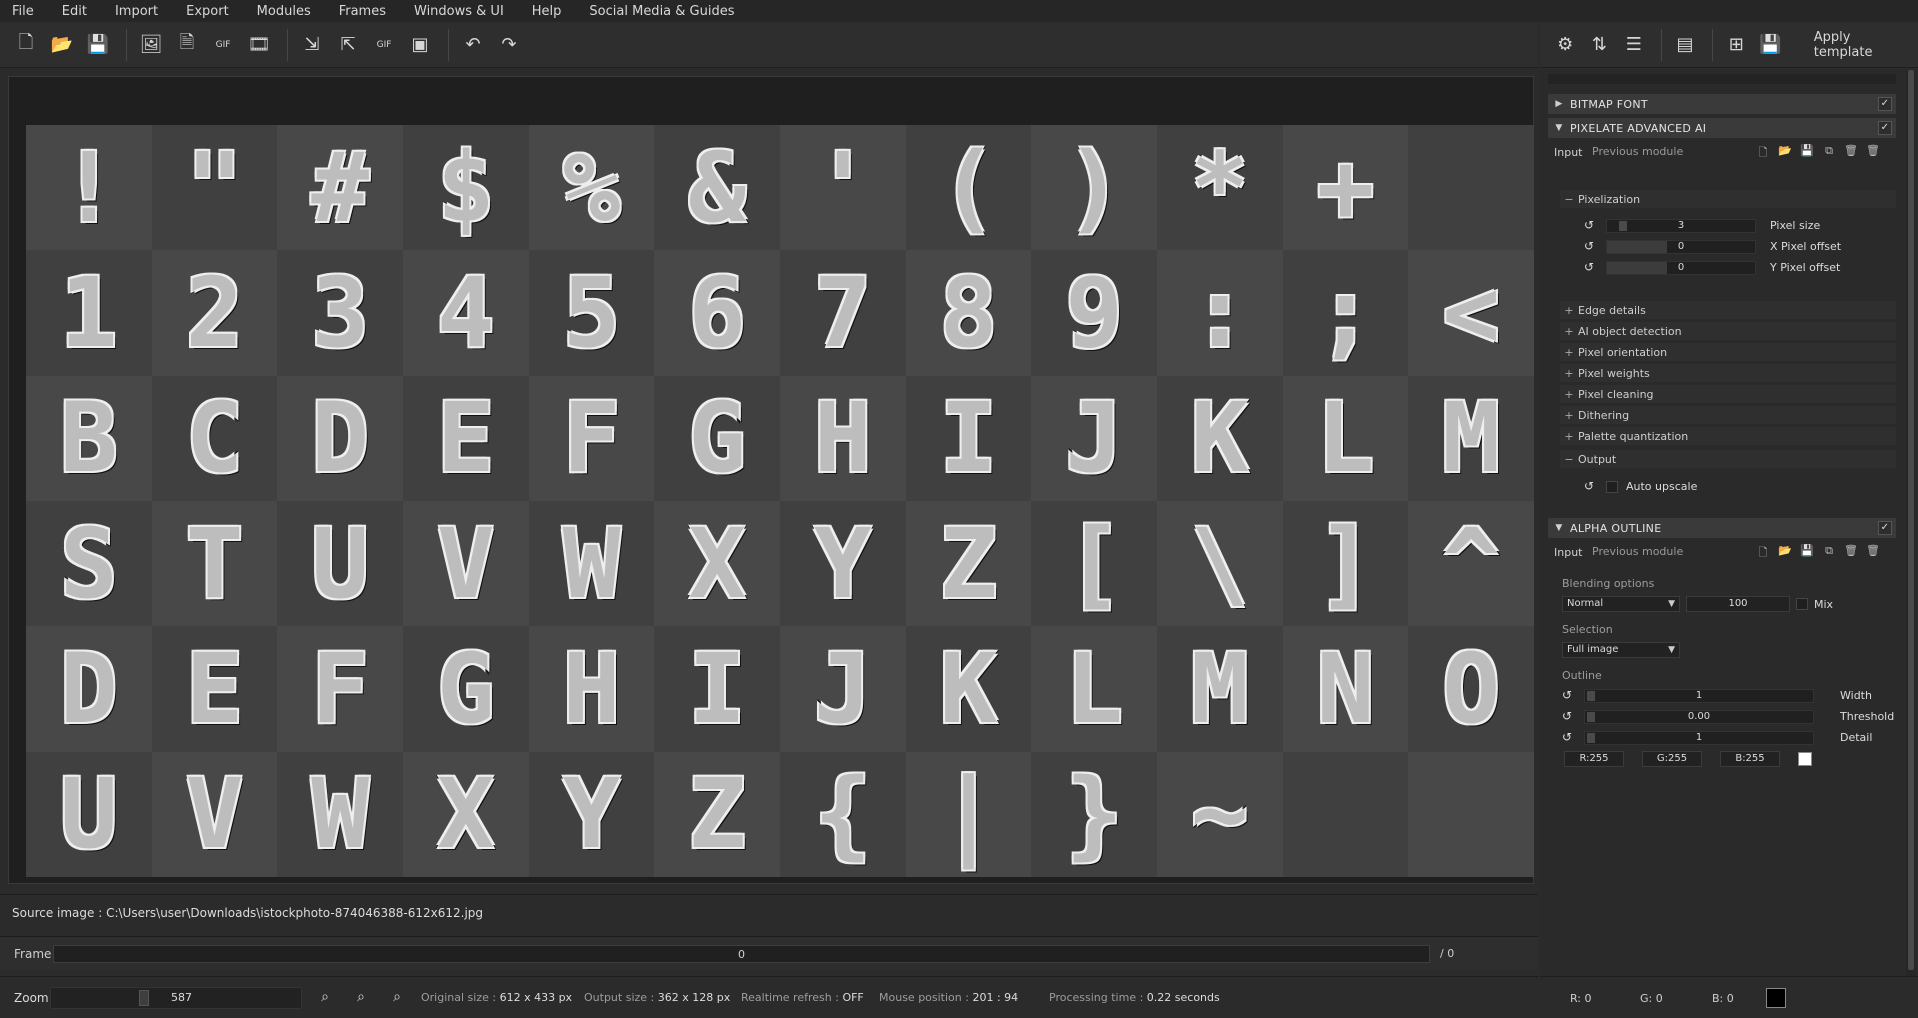 Image resolution: width=1918 pixels, height=1018 pixels. Describe the element at coordinates (325, 998) in the screenshot. I see `zoom-out-icon: ⌕` at that location.